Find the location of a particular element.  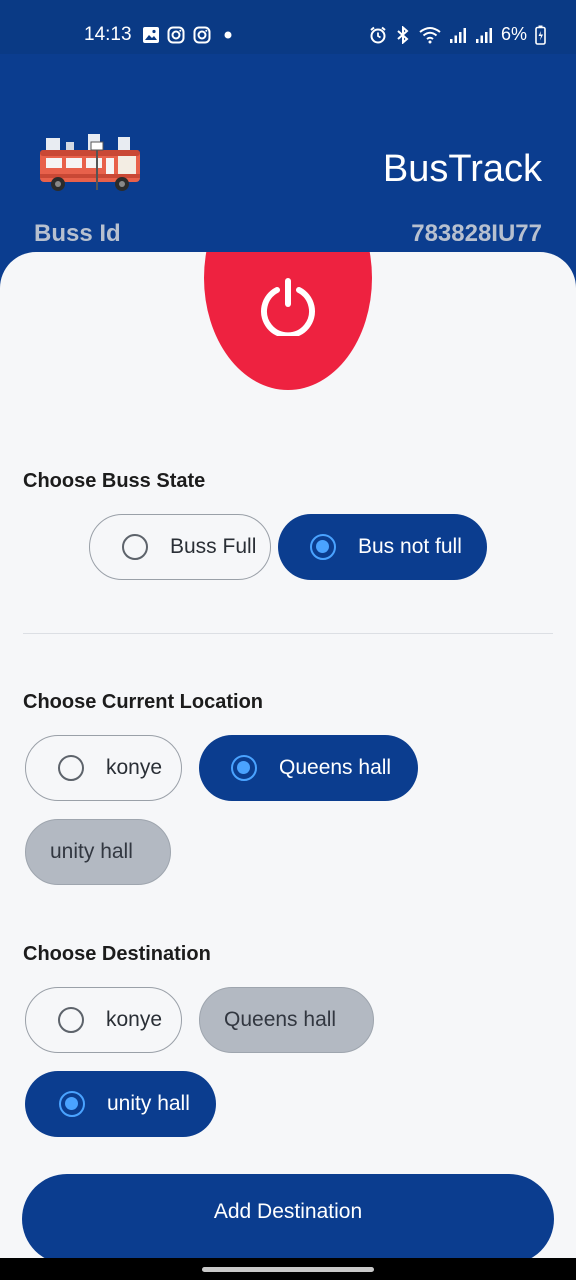

current-location-title: Choose Current Location is located at coordinates (143, 702).